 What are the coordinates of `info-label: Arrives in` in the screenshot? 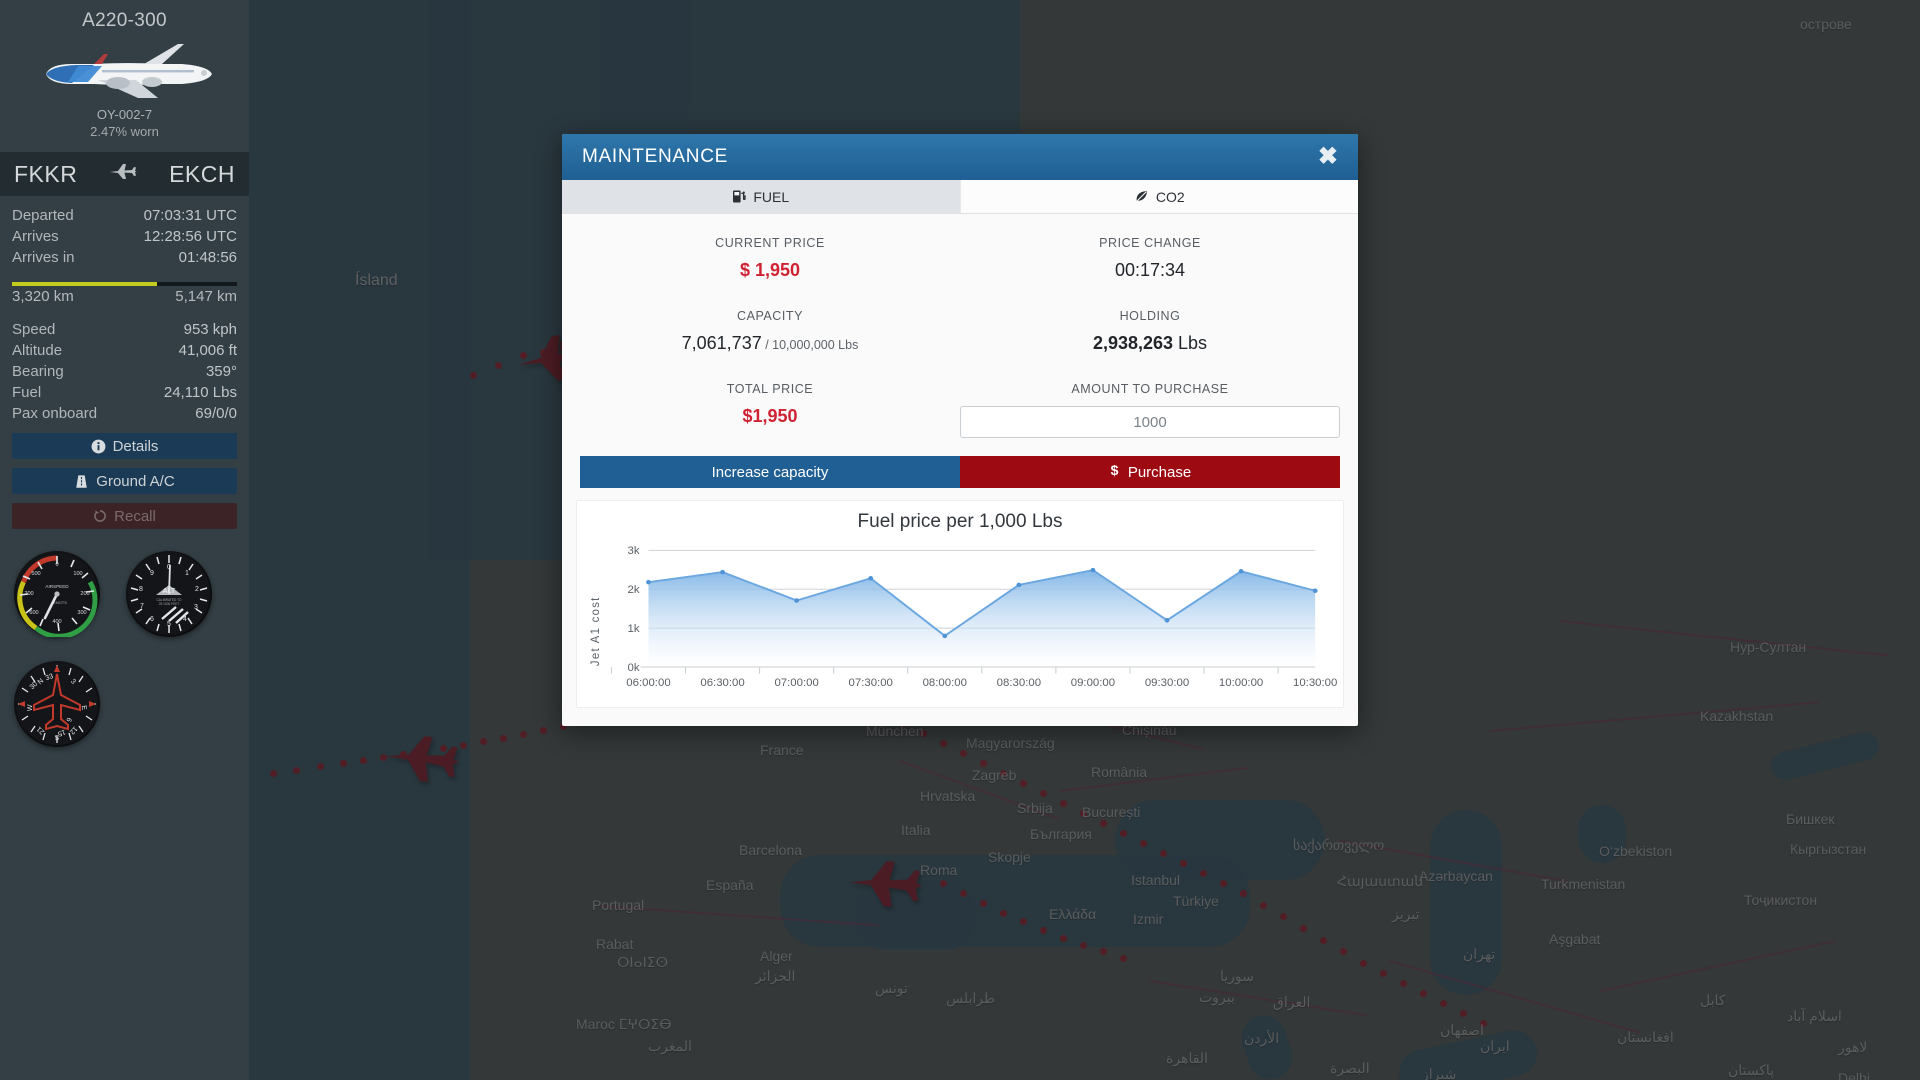 It's located at (43, 257).